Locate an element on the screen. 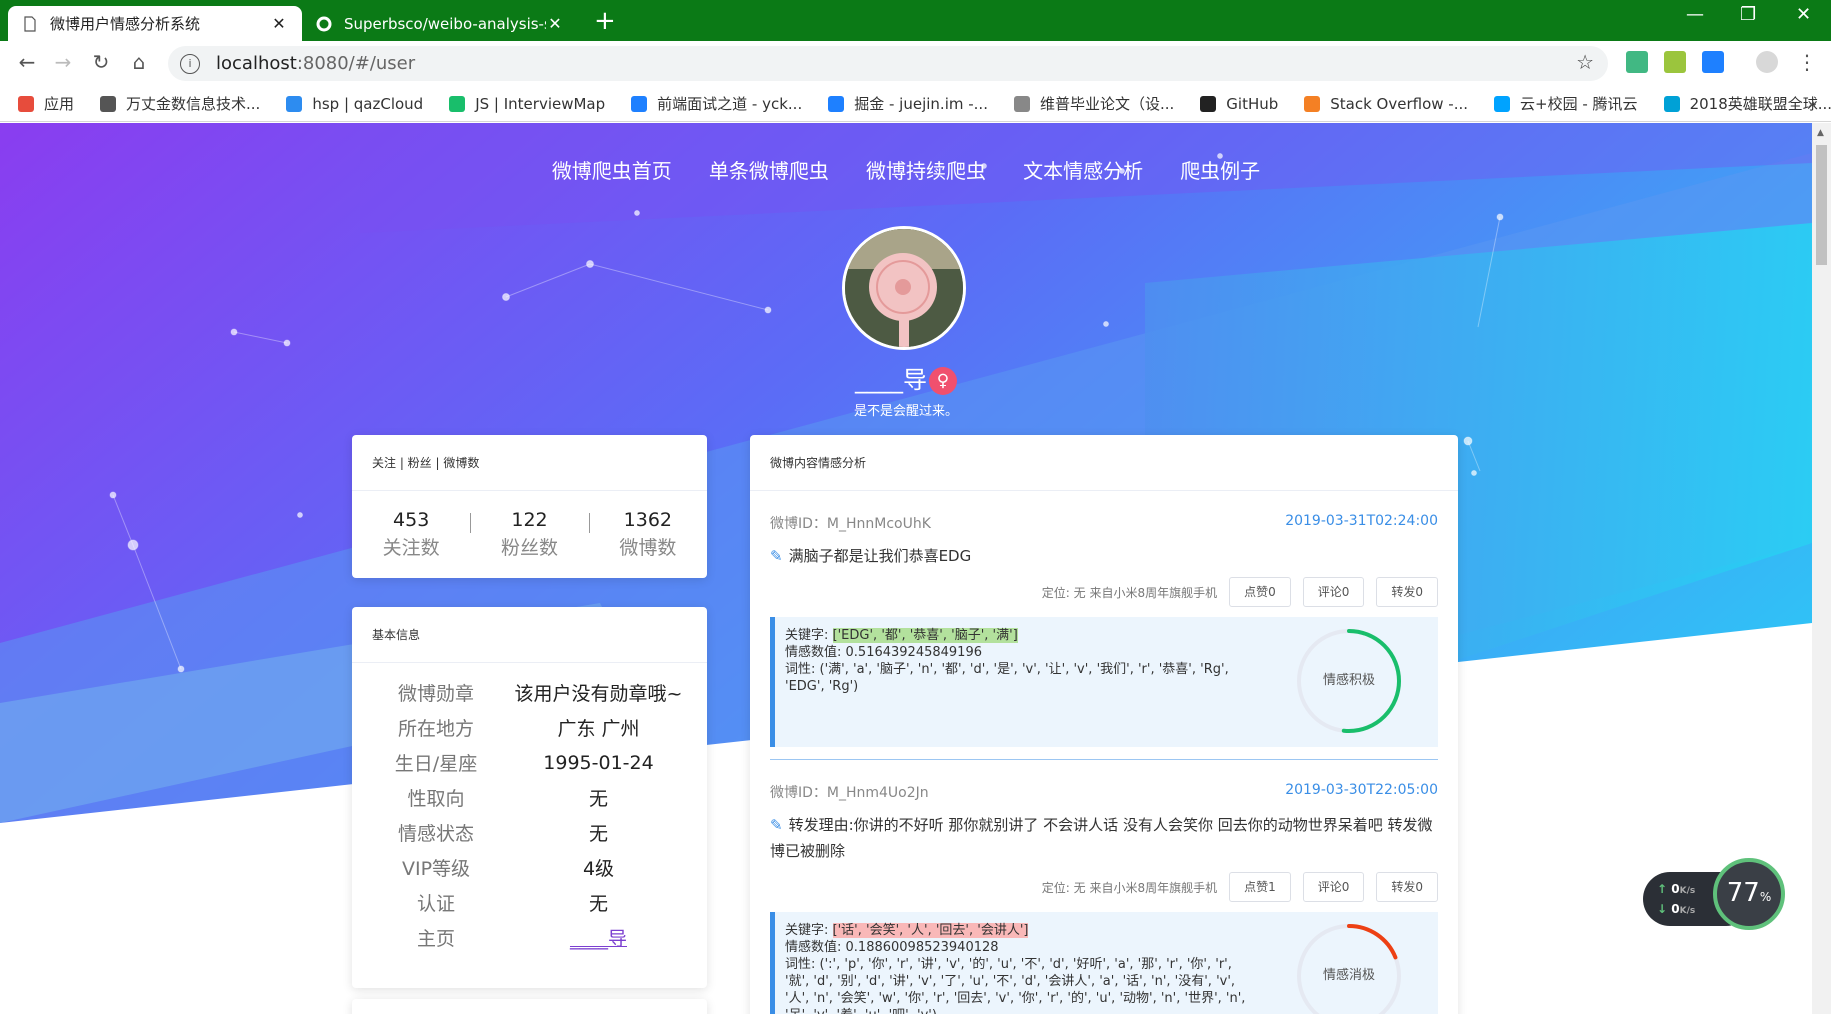  bookmark-item: GitHub is located at coordinates (1239, 104).